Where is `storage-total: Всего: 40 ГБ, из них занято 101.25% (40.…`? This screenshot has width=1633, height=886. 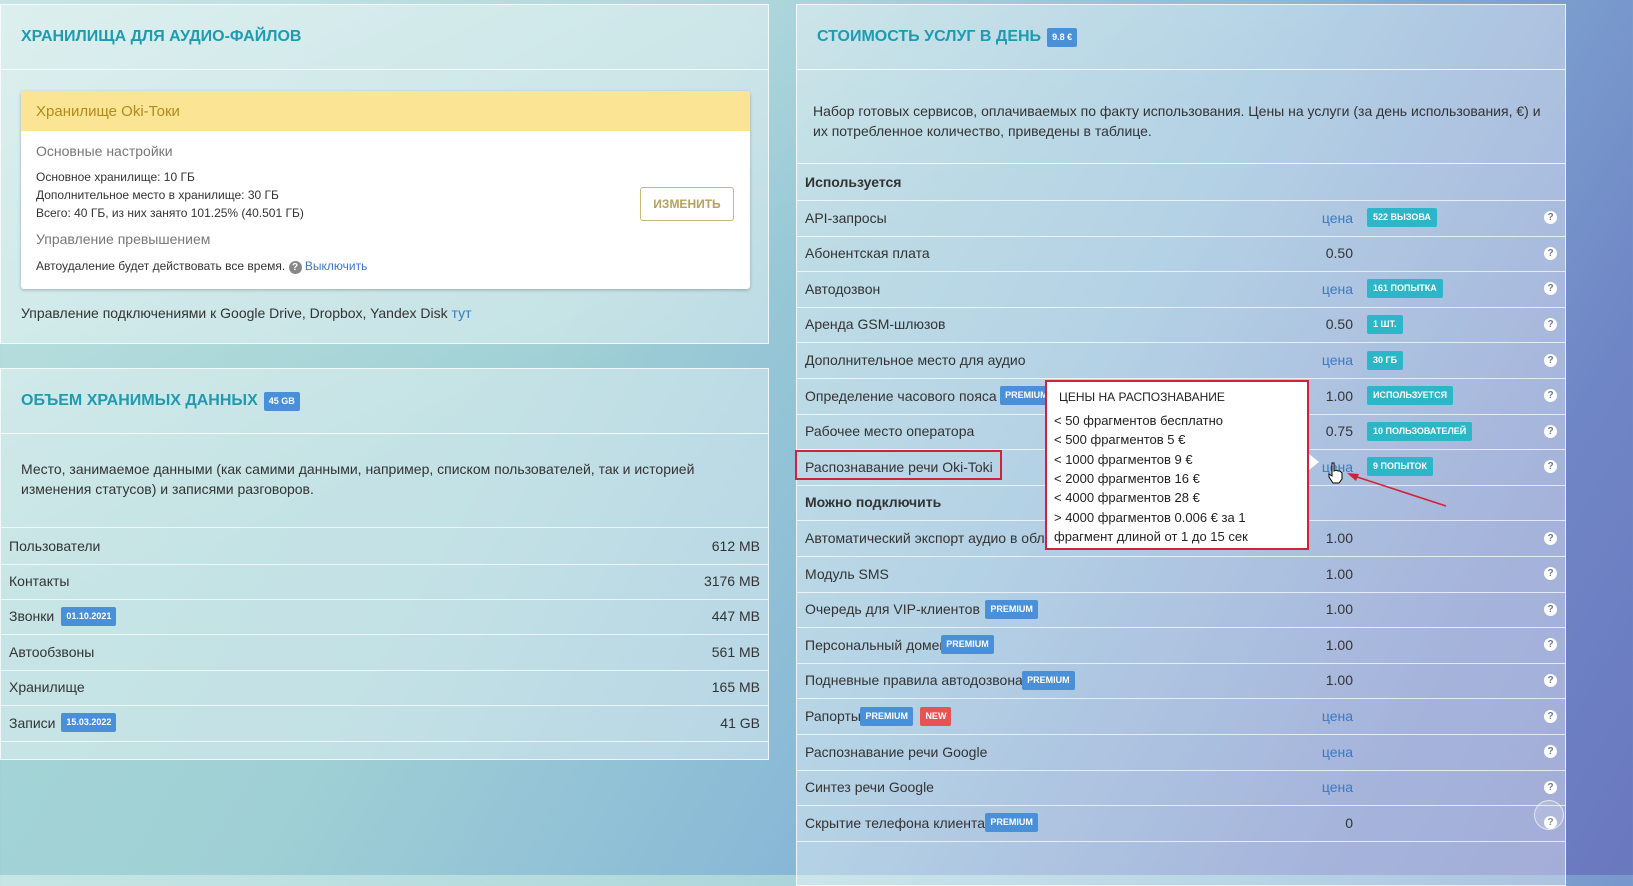 storage-total: Всего: 40 ГБ, из них занято 101.25% (40.… is located at coordinates (170, 213).